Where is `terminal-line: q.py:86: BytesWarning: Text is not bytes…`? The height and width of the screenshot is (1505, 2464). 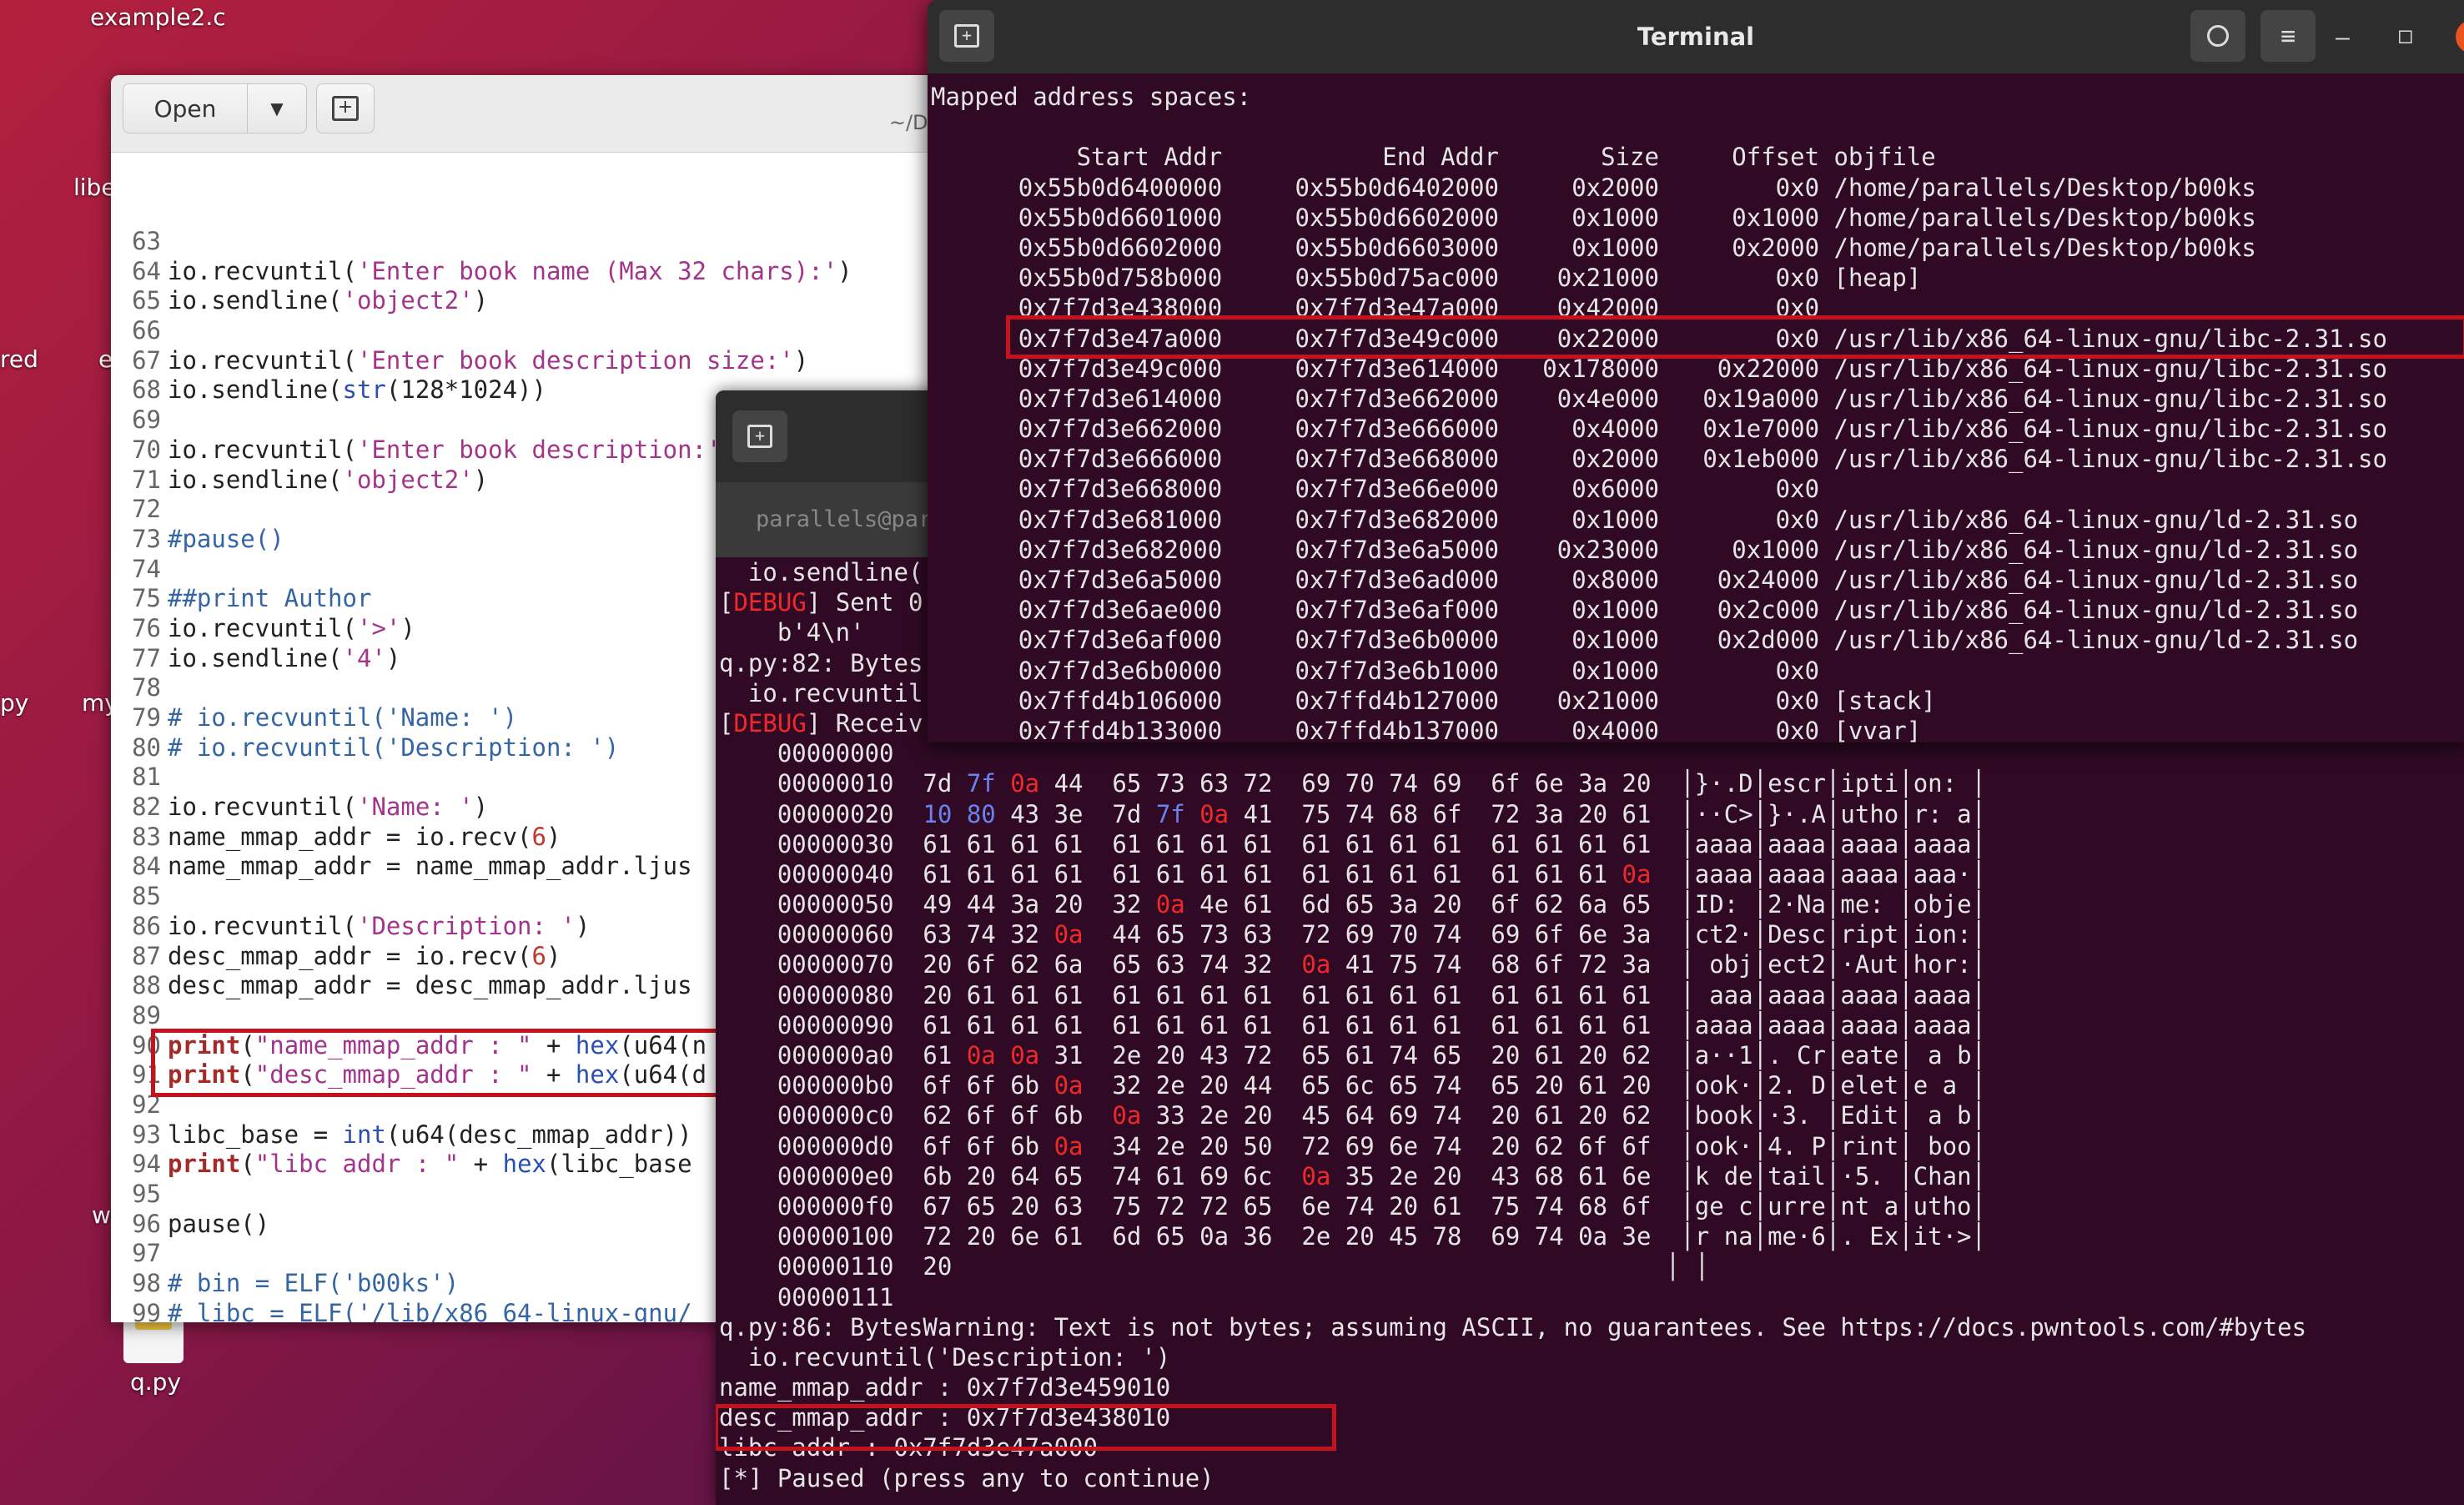 terminal-line: q.py:86: BytesWarning: Text is not bytes… is located at coordinates (1513, 1326).